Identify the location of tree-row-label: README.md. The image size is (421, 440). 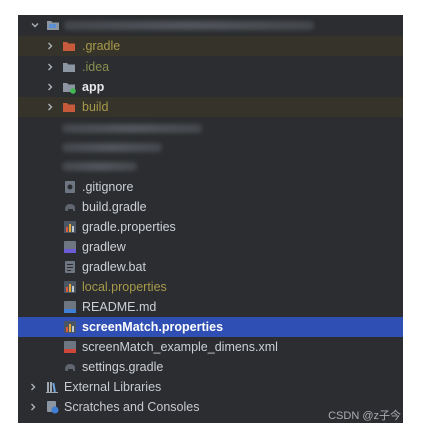
(119, 307).